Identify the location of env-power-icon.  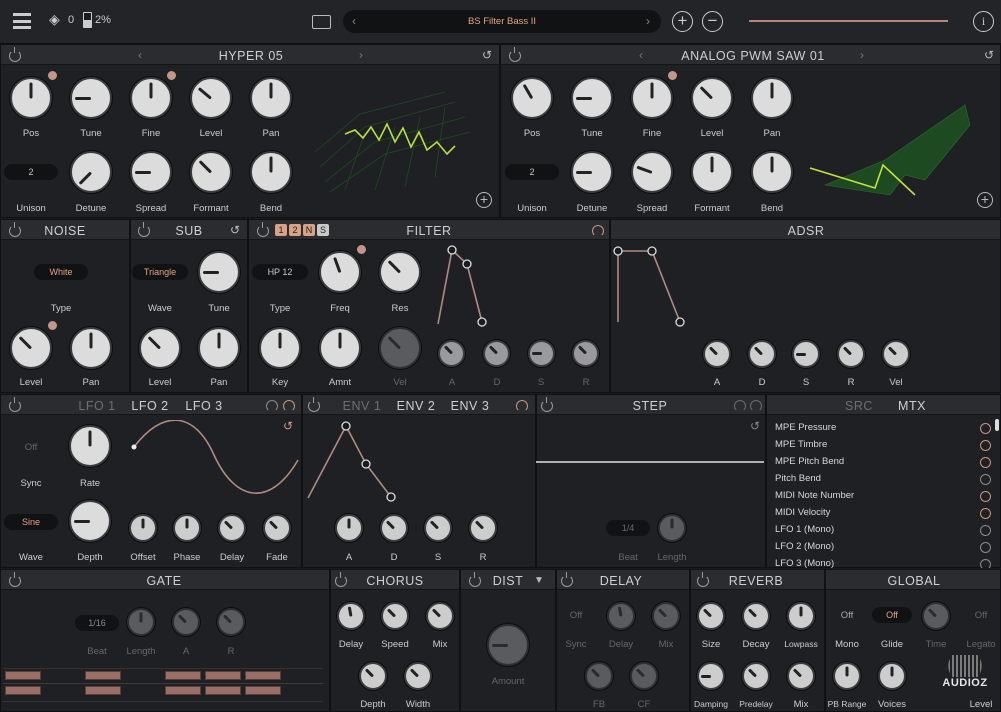
(314, 404).